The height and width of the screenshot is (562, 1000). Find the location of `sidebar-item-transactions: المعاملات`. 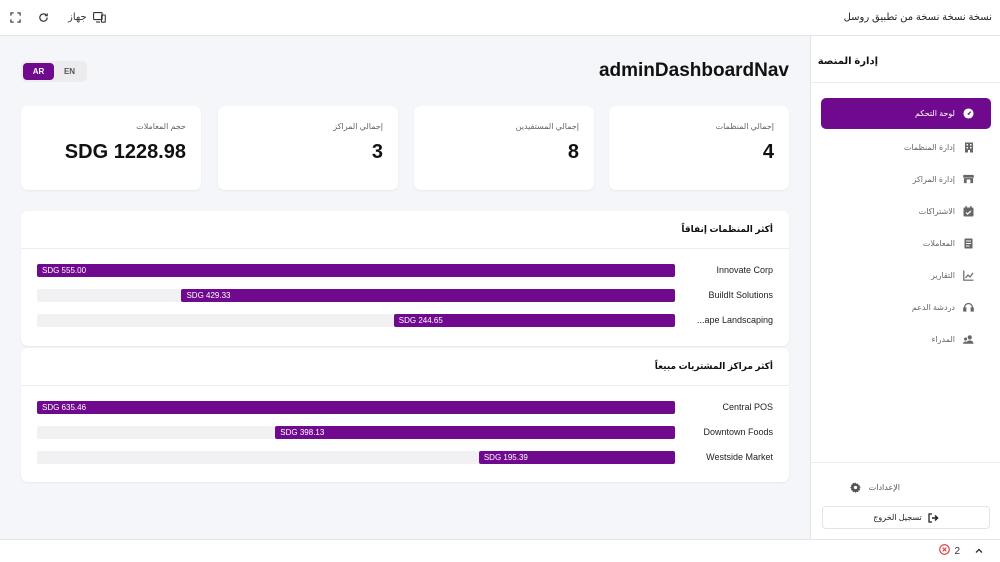

sidebar-item-transactions: المعاملات is located at coordinates (906, 243).